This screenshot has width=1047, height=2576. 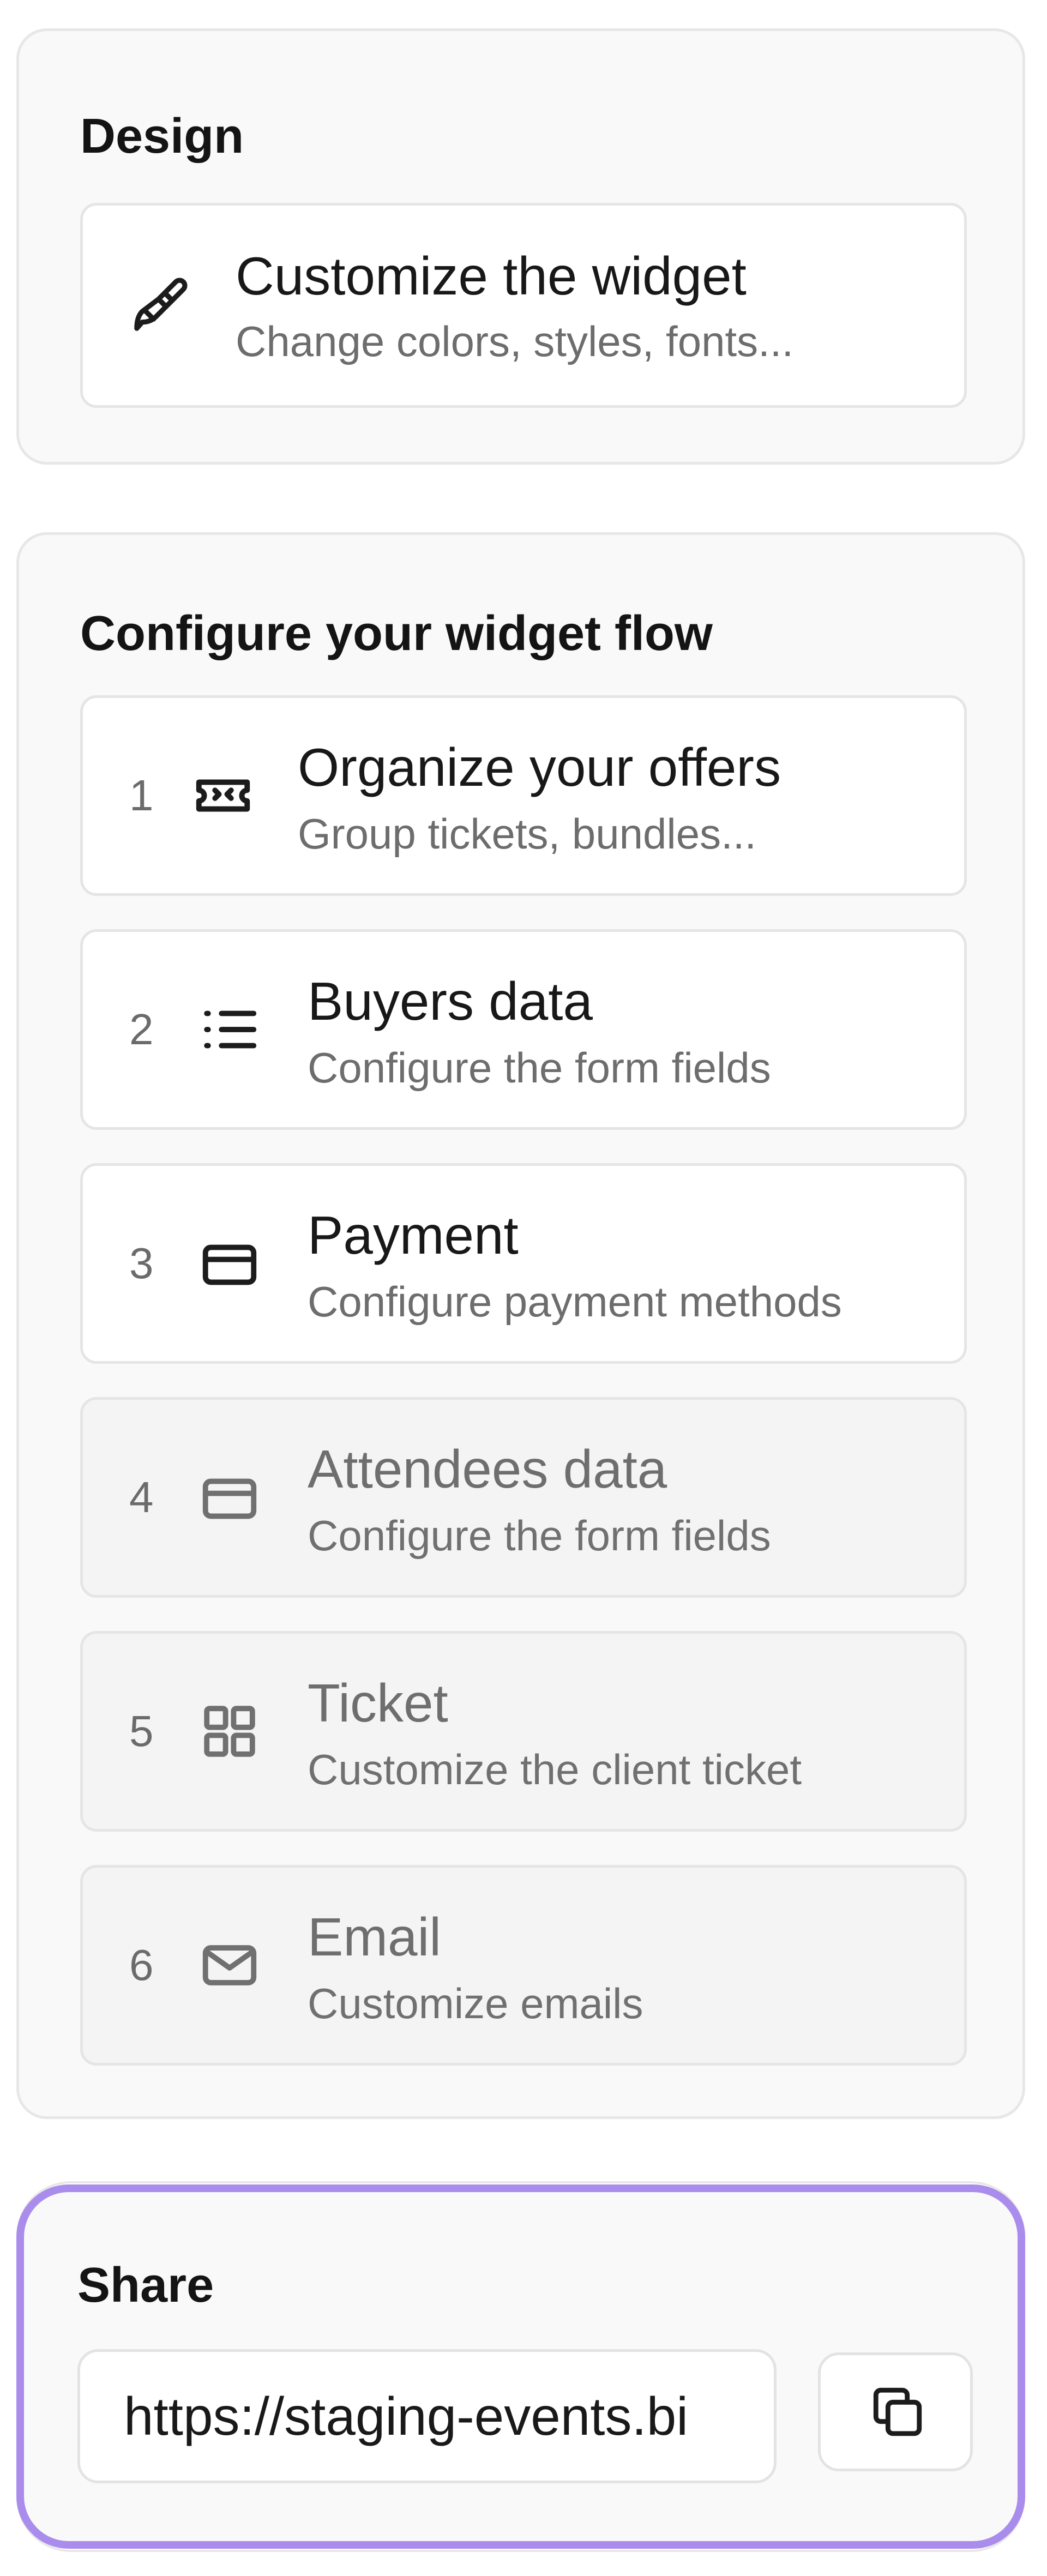 I want to click on paintbrush-icon, so click(x=160, y=305).